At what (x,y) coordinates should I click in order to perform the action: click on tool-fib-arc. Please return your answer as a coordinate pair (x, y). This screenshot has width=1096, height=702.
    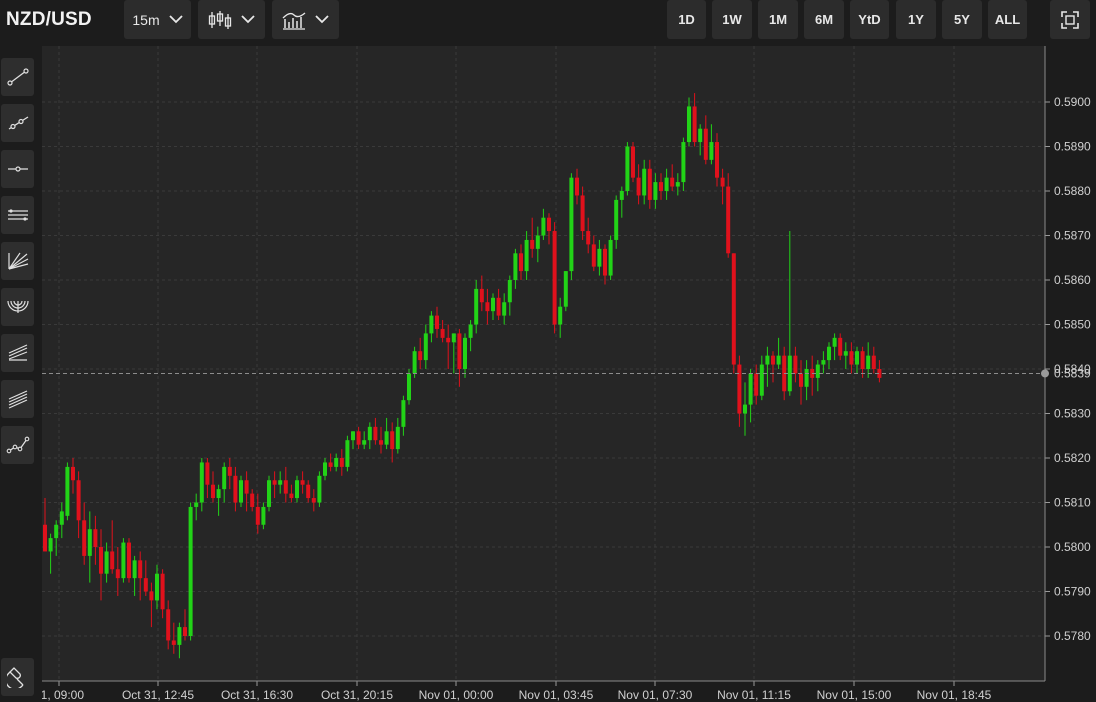
    Looking at the image, I should click on (17, 307).